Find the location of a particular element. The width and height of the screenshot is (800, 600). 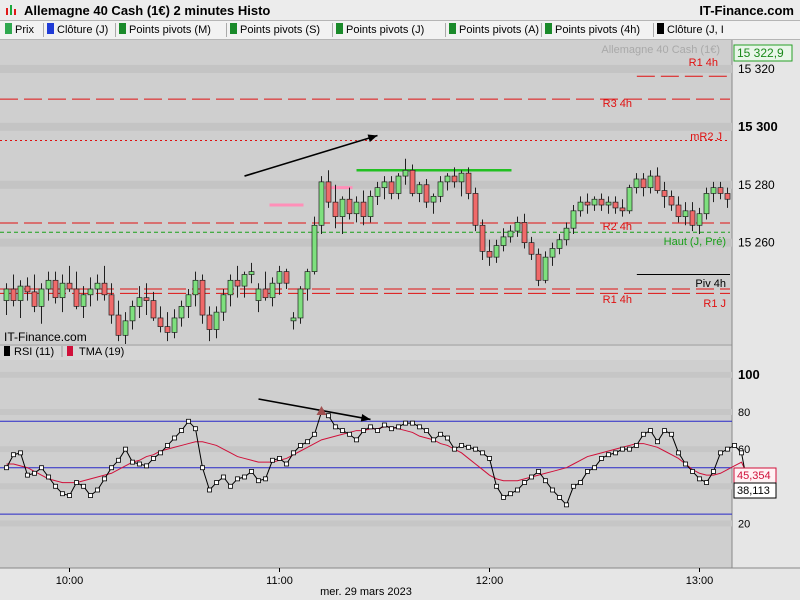

pivot-level-label: mR2 J is located at coordinates (706, 137).